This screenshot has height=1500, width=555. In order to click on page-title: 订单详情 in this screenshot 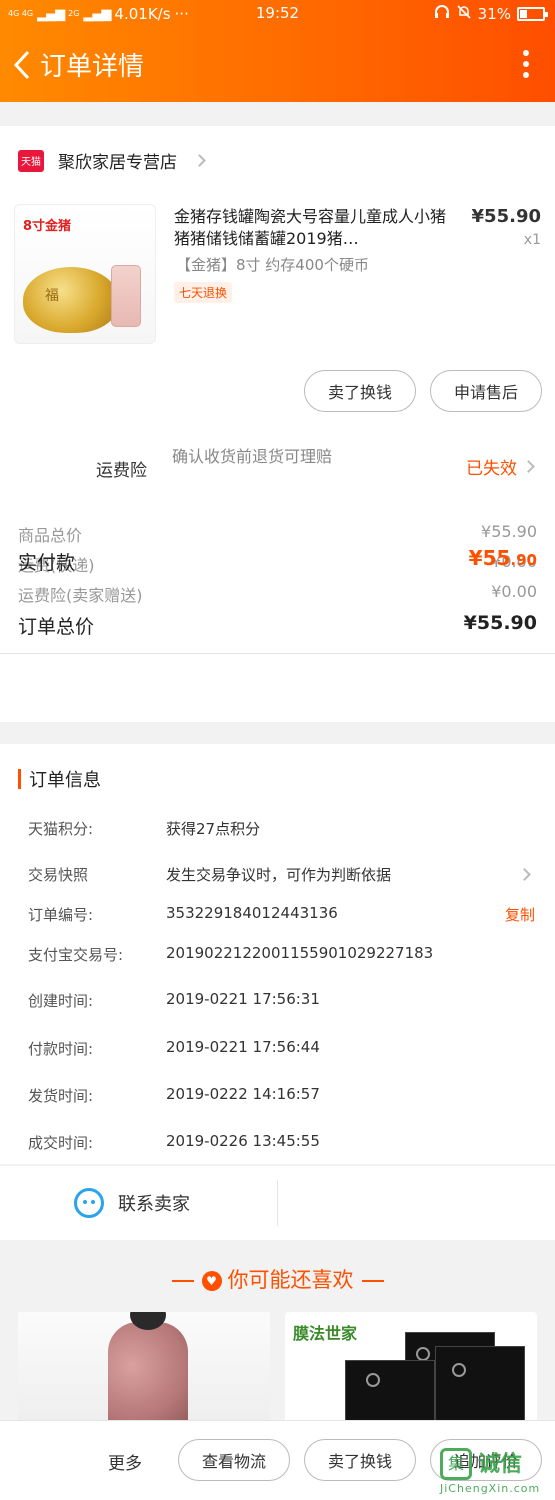, I will do `click(92, 67)`.